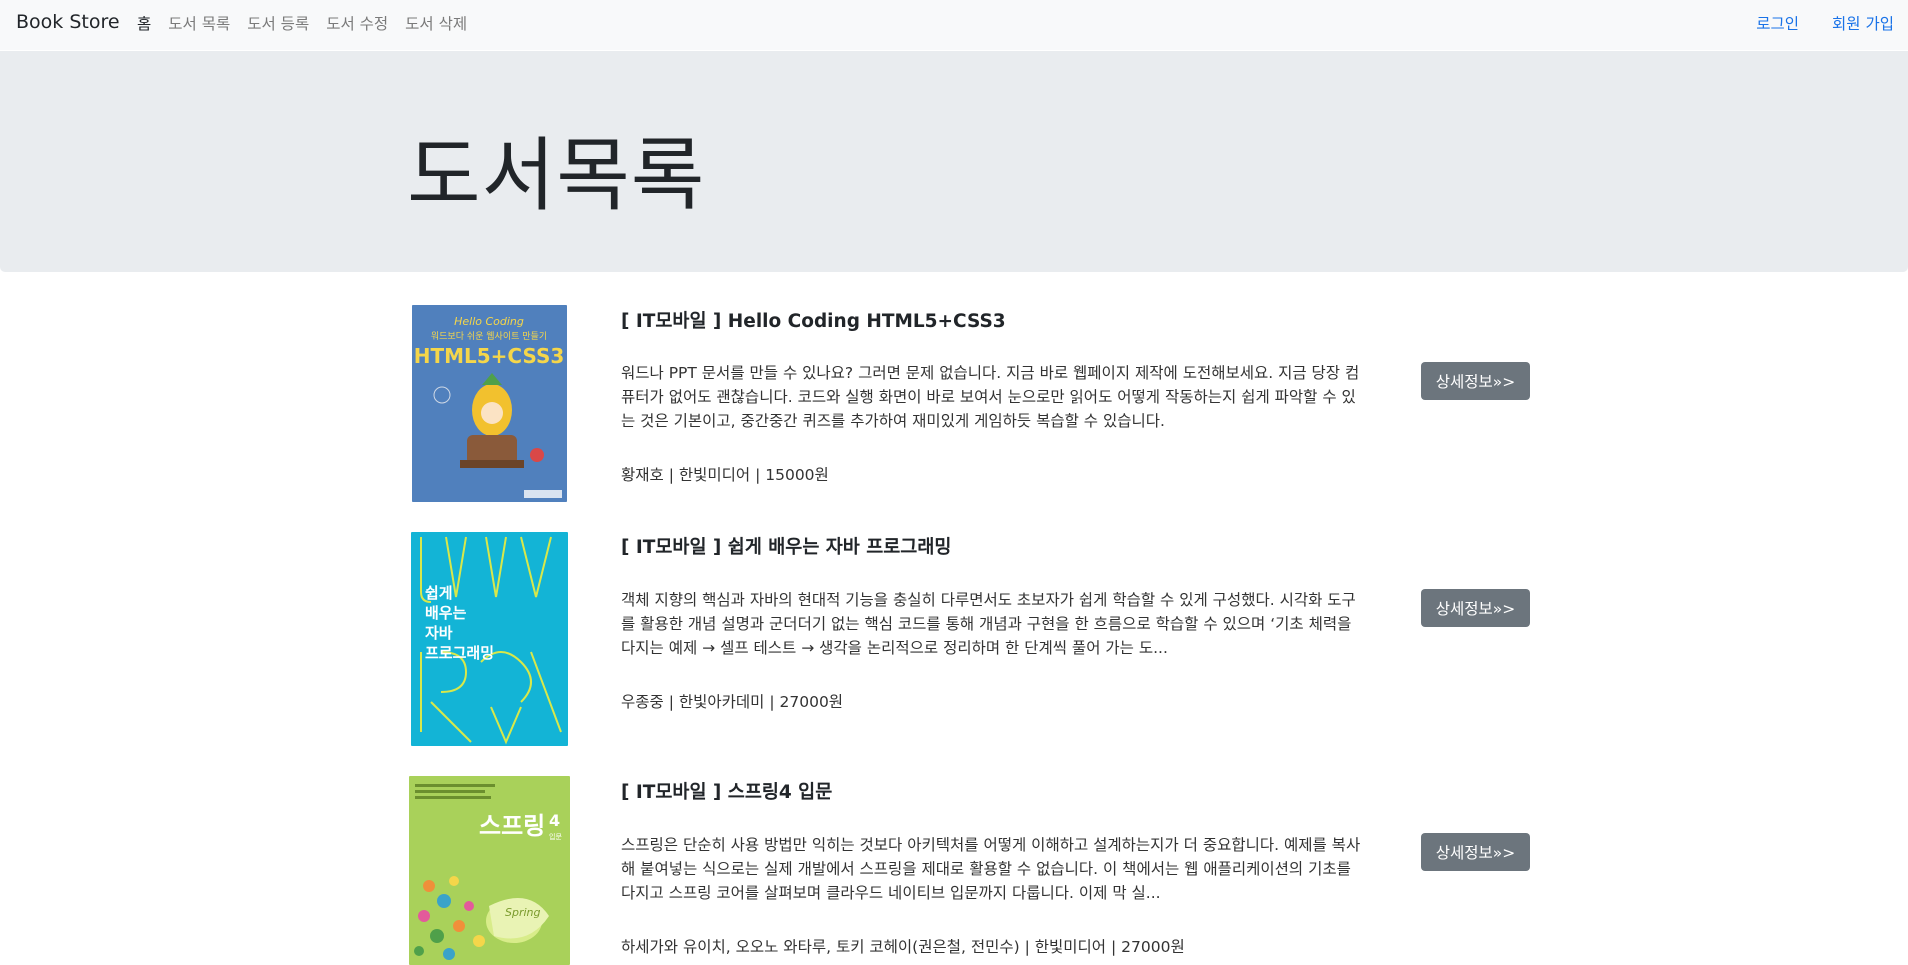 The height and width of the screenshot is (965, 1908). Describe the element at coordinates (725, 475) in the screenshot. I see `book-meta: 황재호 | 한빛미디어 | 15000원` at that location.